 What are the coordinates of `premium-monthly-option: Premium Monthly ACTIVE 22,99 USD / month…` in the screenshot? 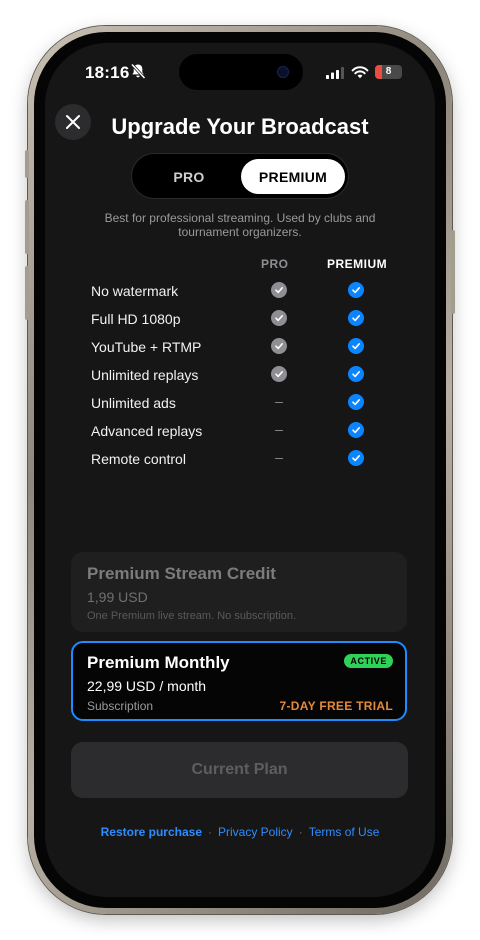 It's located at (239, 681).